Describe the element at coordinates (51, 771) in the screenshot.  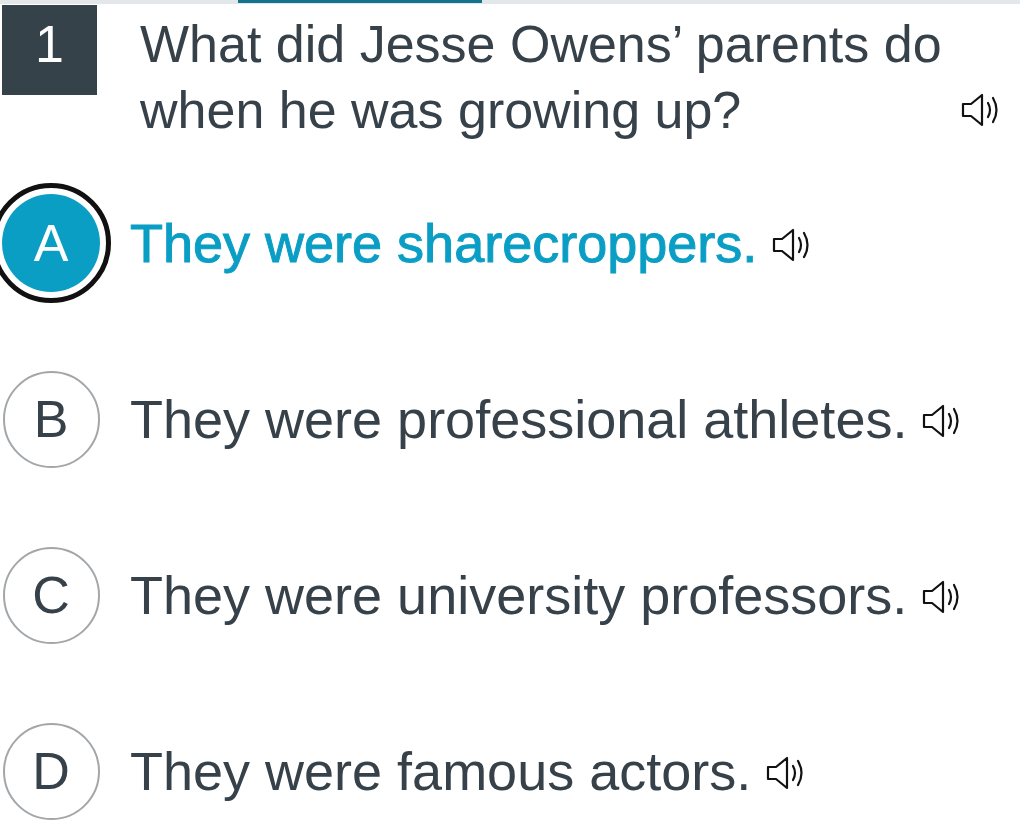
I see `choice-button: D` at that location.